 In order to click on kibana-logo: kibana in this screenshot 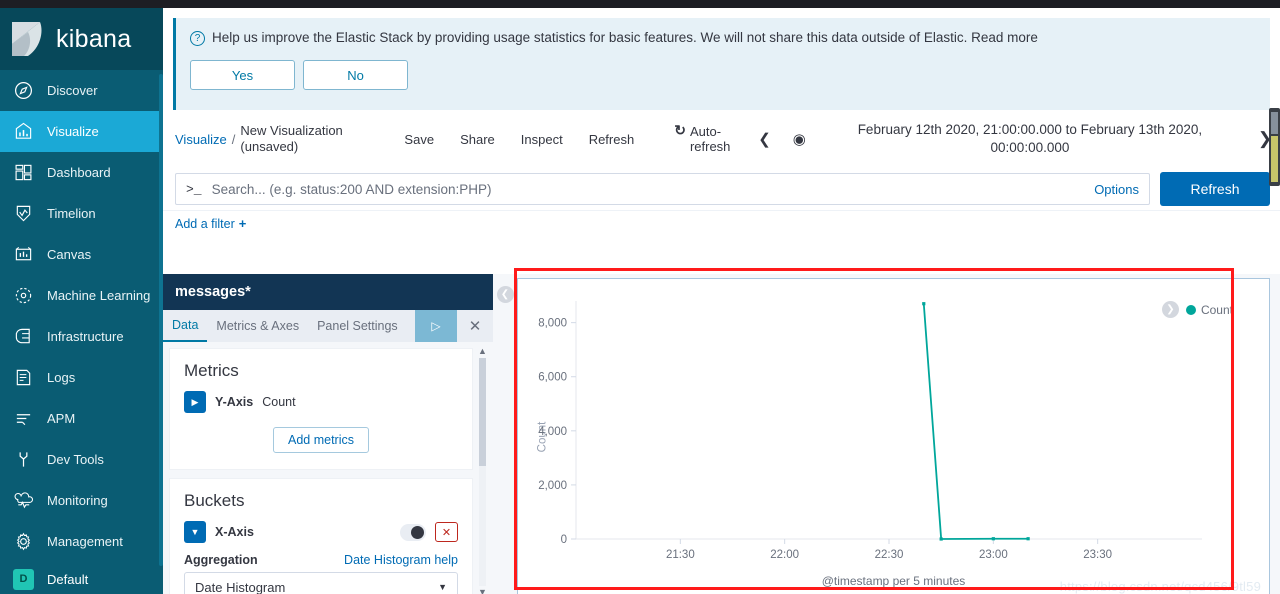, I will do `click(81, 39)`.